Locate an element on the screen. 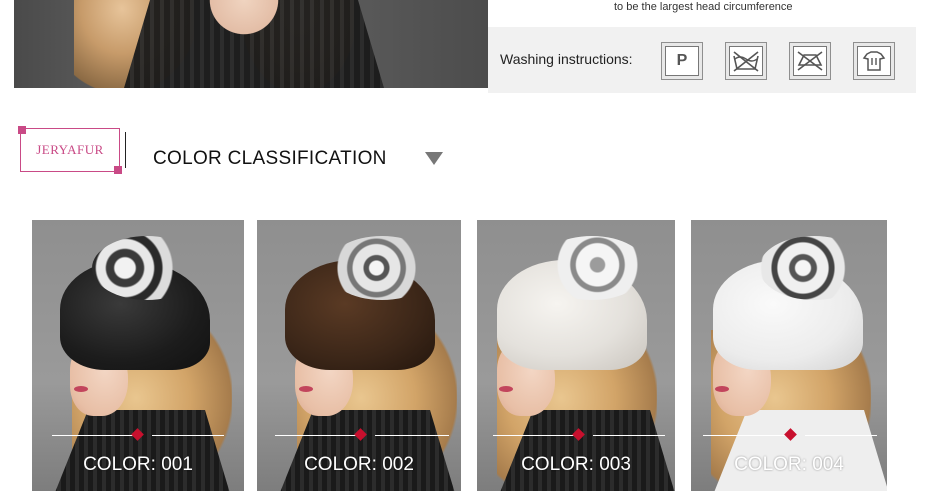  washing-instructions-label: Washing instructions: is located at coordinates (566, 59).